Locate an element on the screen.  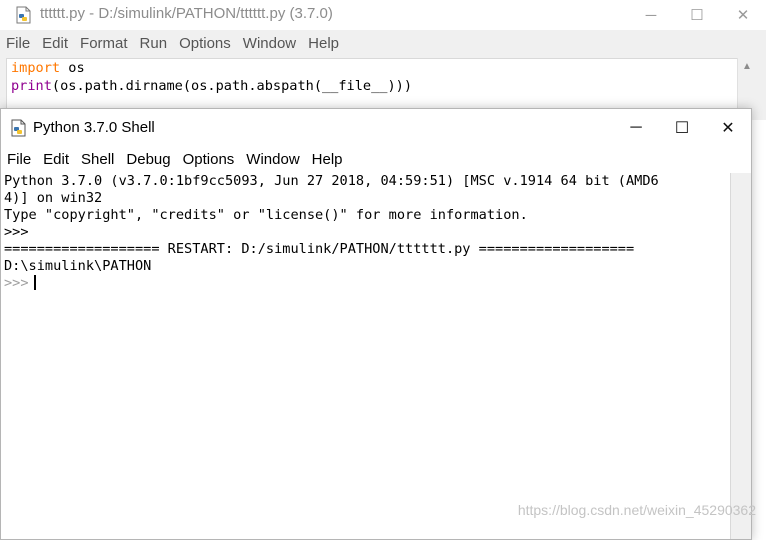
code-builtin: print is located at coordinates (31, 86).